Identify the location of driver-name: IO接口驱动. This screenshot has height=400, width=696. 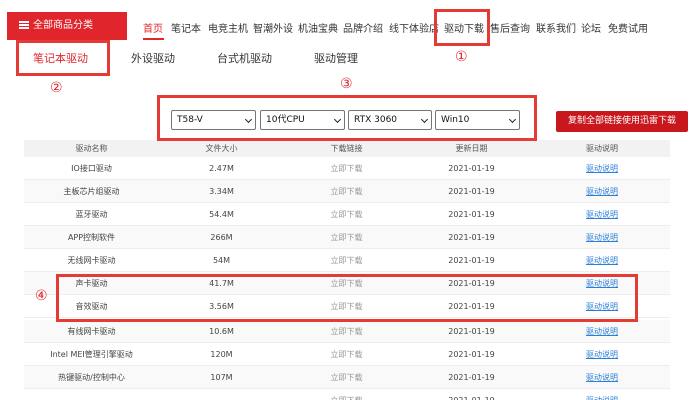
(91, 168).